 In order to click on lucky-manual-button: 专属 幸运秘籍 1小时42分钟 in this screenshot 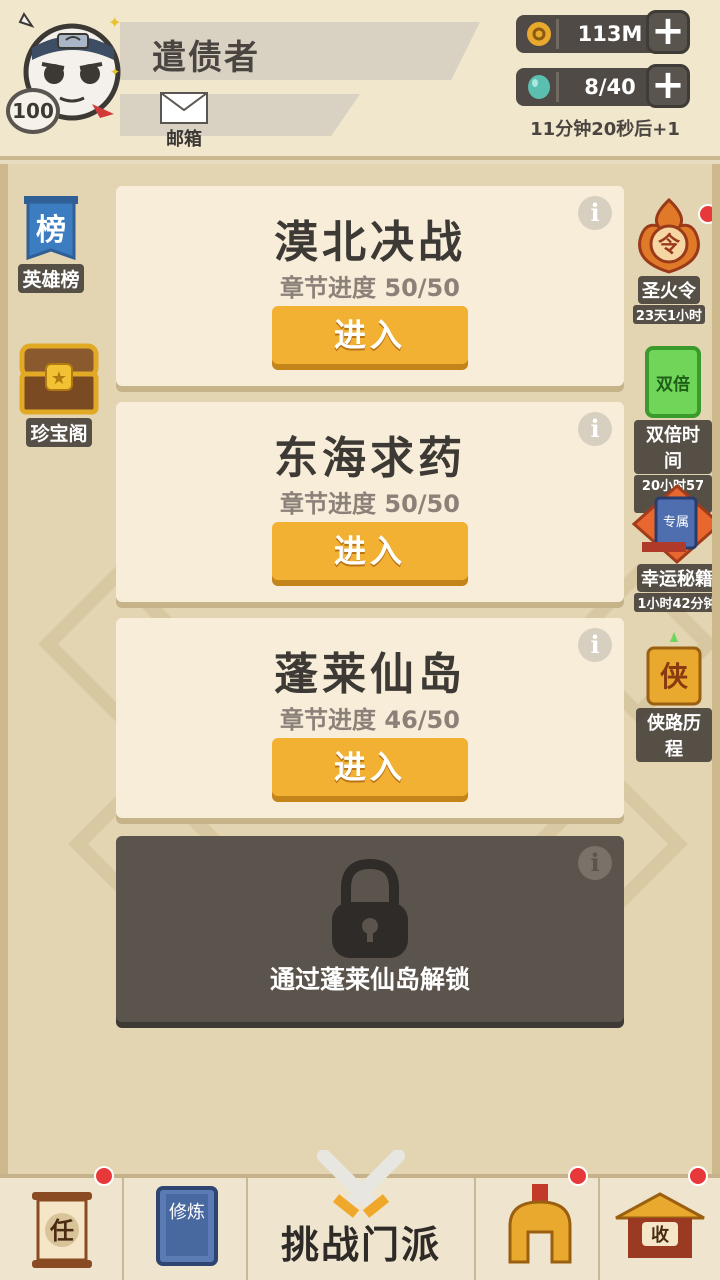, I will do `click(672, 548)`.